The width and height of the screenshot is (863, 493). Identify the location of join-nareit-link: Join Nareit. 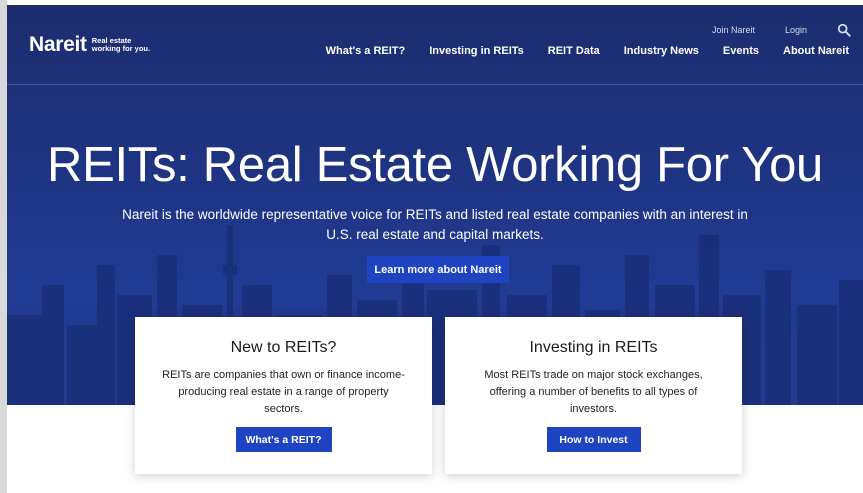
(733, 30).